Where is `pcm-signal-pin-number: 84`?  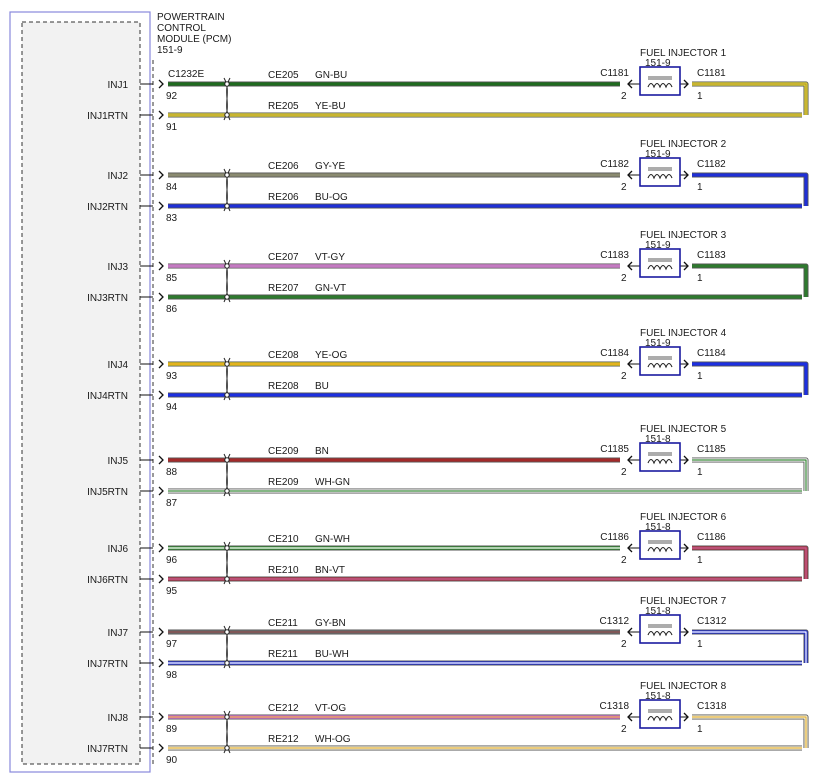
pcm-signal-pin-number: 84 is located at coordinates (172, 187).